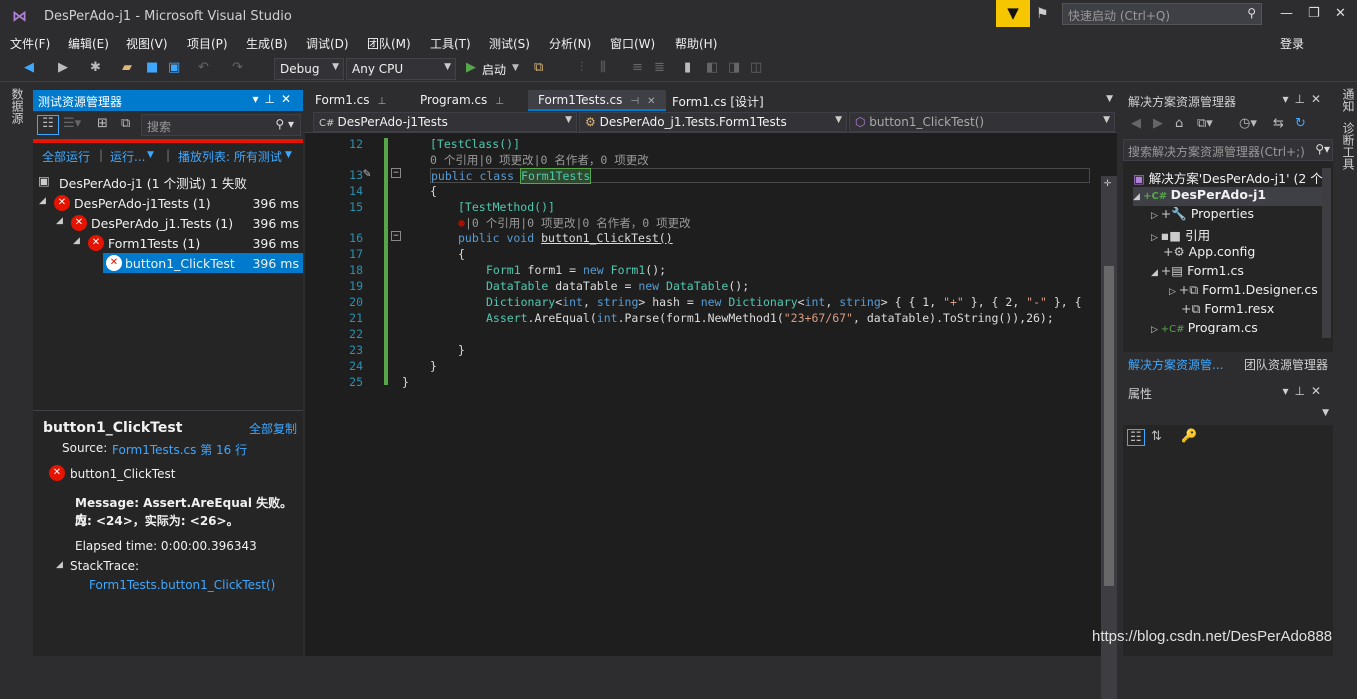  I want to click on project-nav-select: C# DesPerAdo-j1Tests ▼, so click(445, 122).